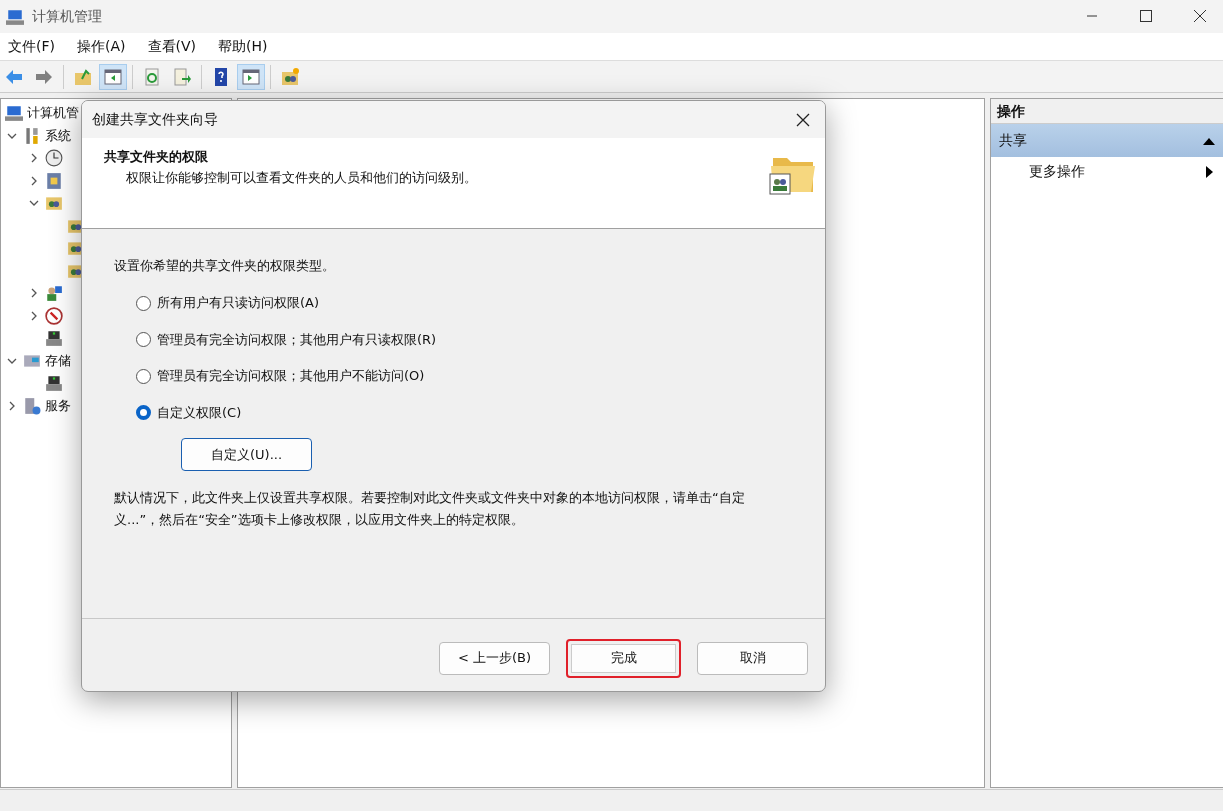 This screenshot has height=811, width=1223. I want to click on server-icon, so click(32, 405).